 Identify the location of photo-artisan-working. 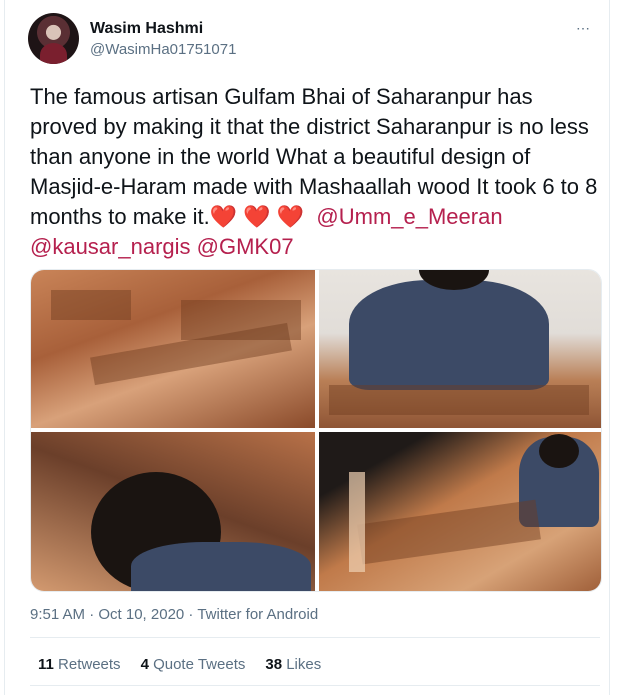
(173, 511).